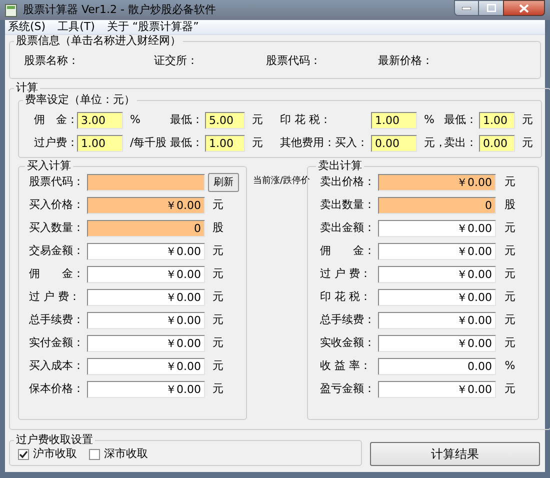 This screenshot has height=478, width=550. I want to click on input-field, so click(146, 182).